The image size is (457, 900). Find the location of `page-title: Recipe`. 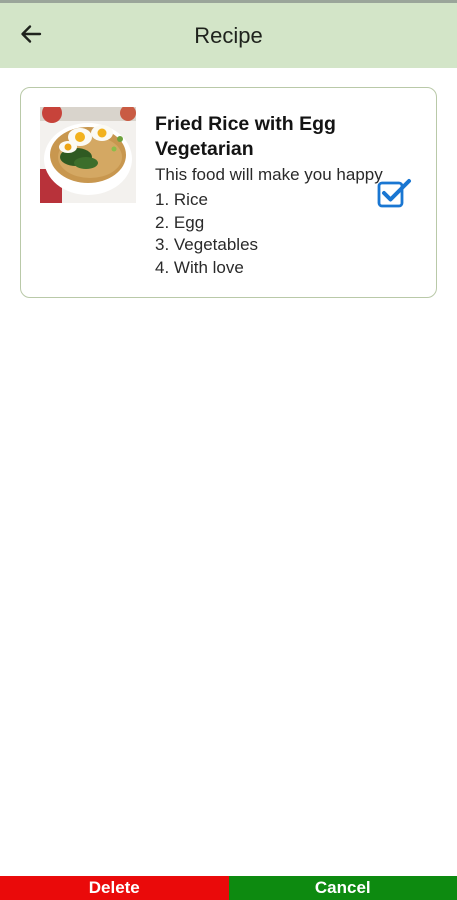

page-title: Recipe is located at coordinates (228, 35).